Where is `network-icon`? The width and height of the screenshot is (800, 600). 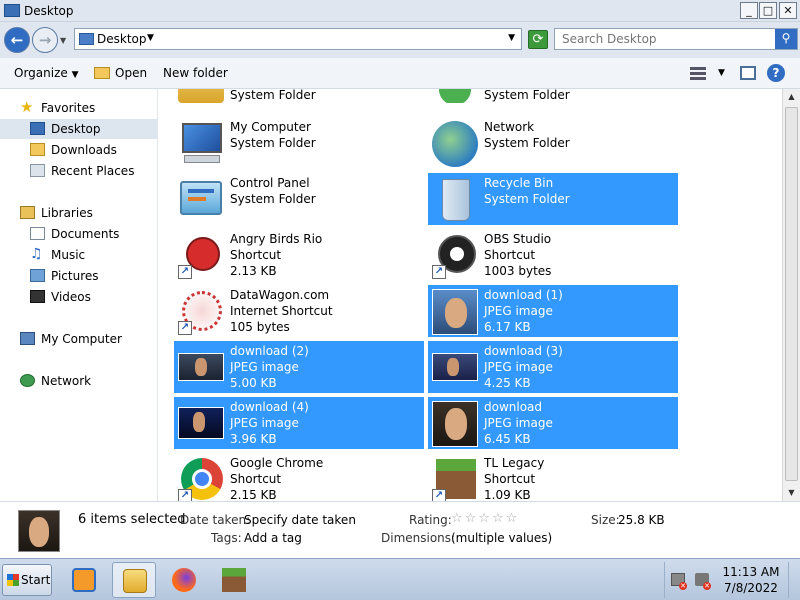
network-icon is located at coordinates (455, 144).